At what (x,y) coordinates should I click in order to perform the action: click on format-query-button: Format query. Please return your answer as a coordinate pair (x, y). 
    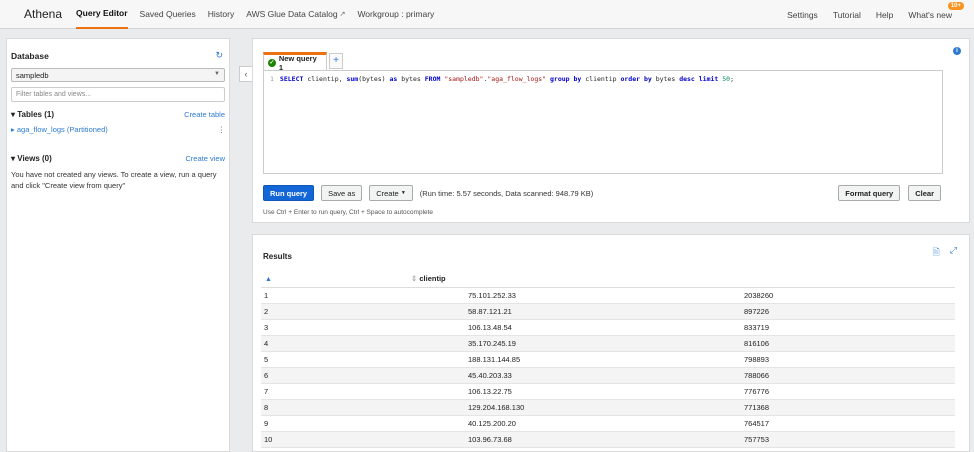
    Looking at the image, I should click on (869, 193).